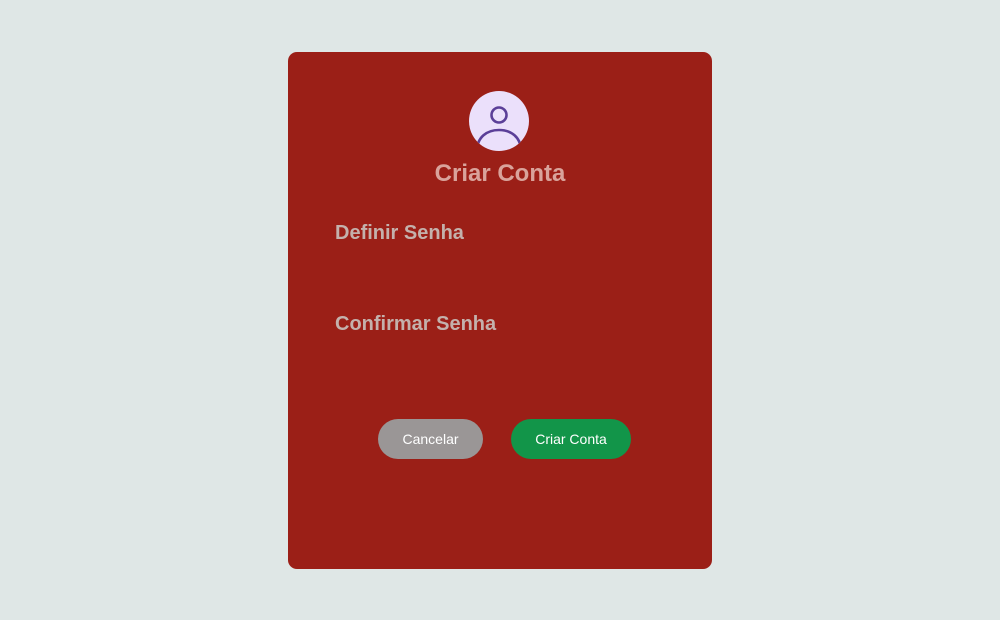 The height and width of the screenshot is (620, 1000). I want to click on confirm-password-field, so click(500, 358).